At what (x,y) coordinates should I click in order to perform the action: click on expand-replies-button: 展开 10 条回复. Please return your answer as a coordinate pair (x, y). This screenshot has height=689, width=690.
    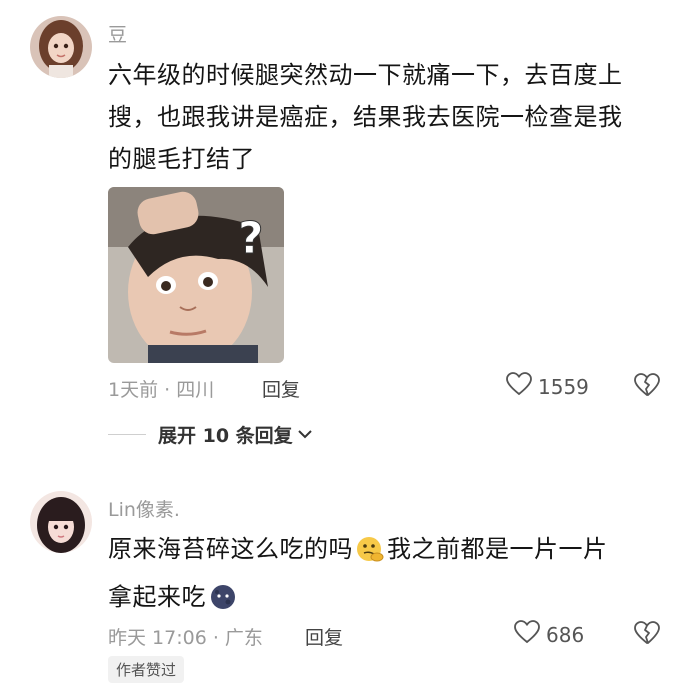
    Looking at the image, I should click on (210, 434).